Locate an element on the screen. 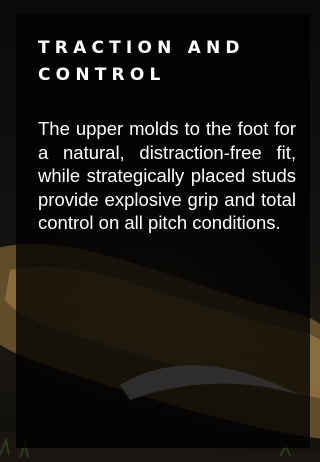  panel-heading: TRACTION AND CONTROL is located at coordinates (141, 61).